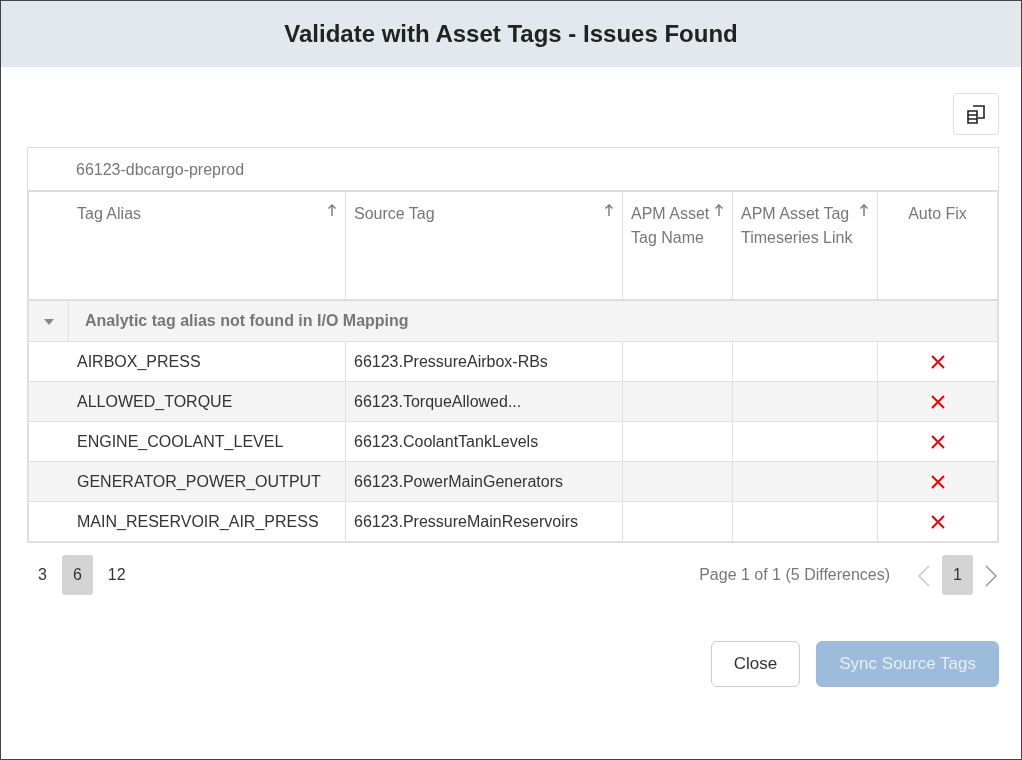 The height and width of the screenshot is (760, 1022). I want to click on table-cell: 66123.PowerMainGenerators, so click(484, 481).